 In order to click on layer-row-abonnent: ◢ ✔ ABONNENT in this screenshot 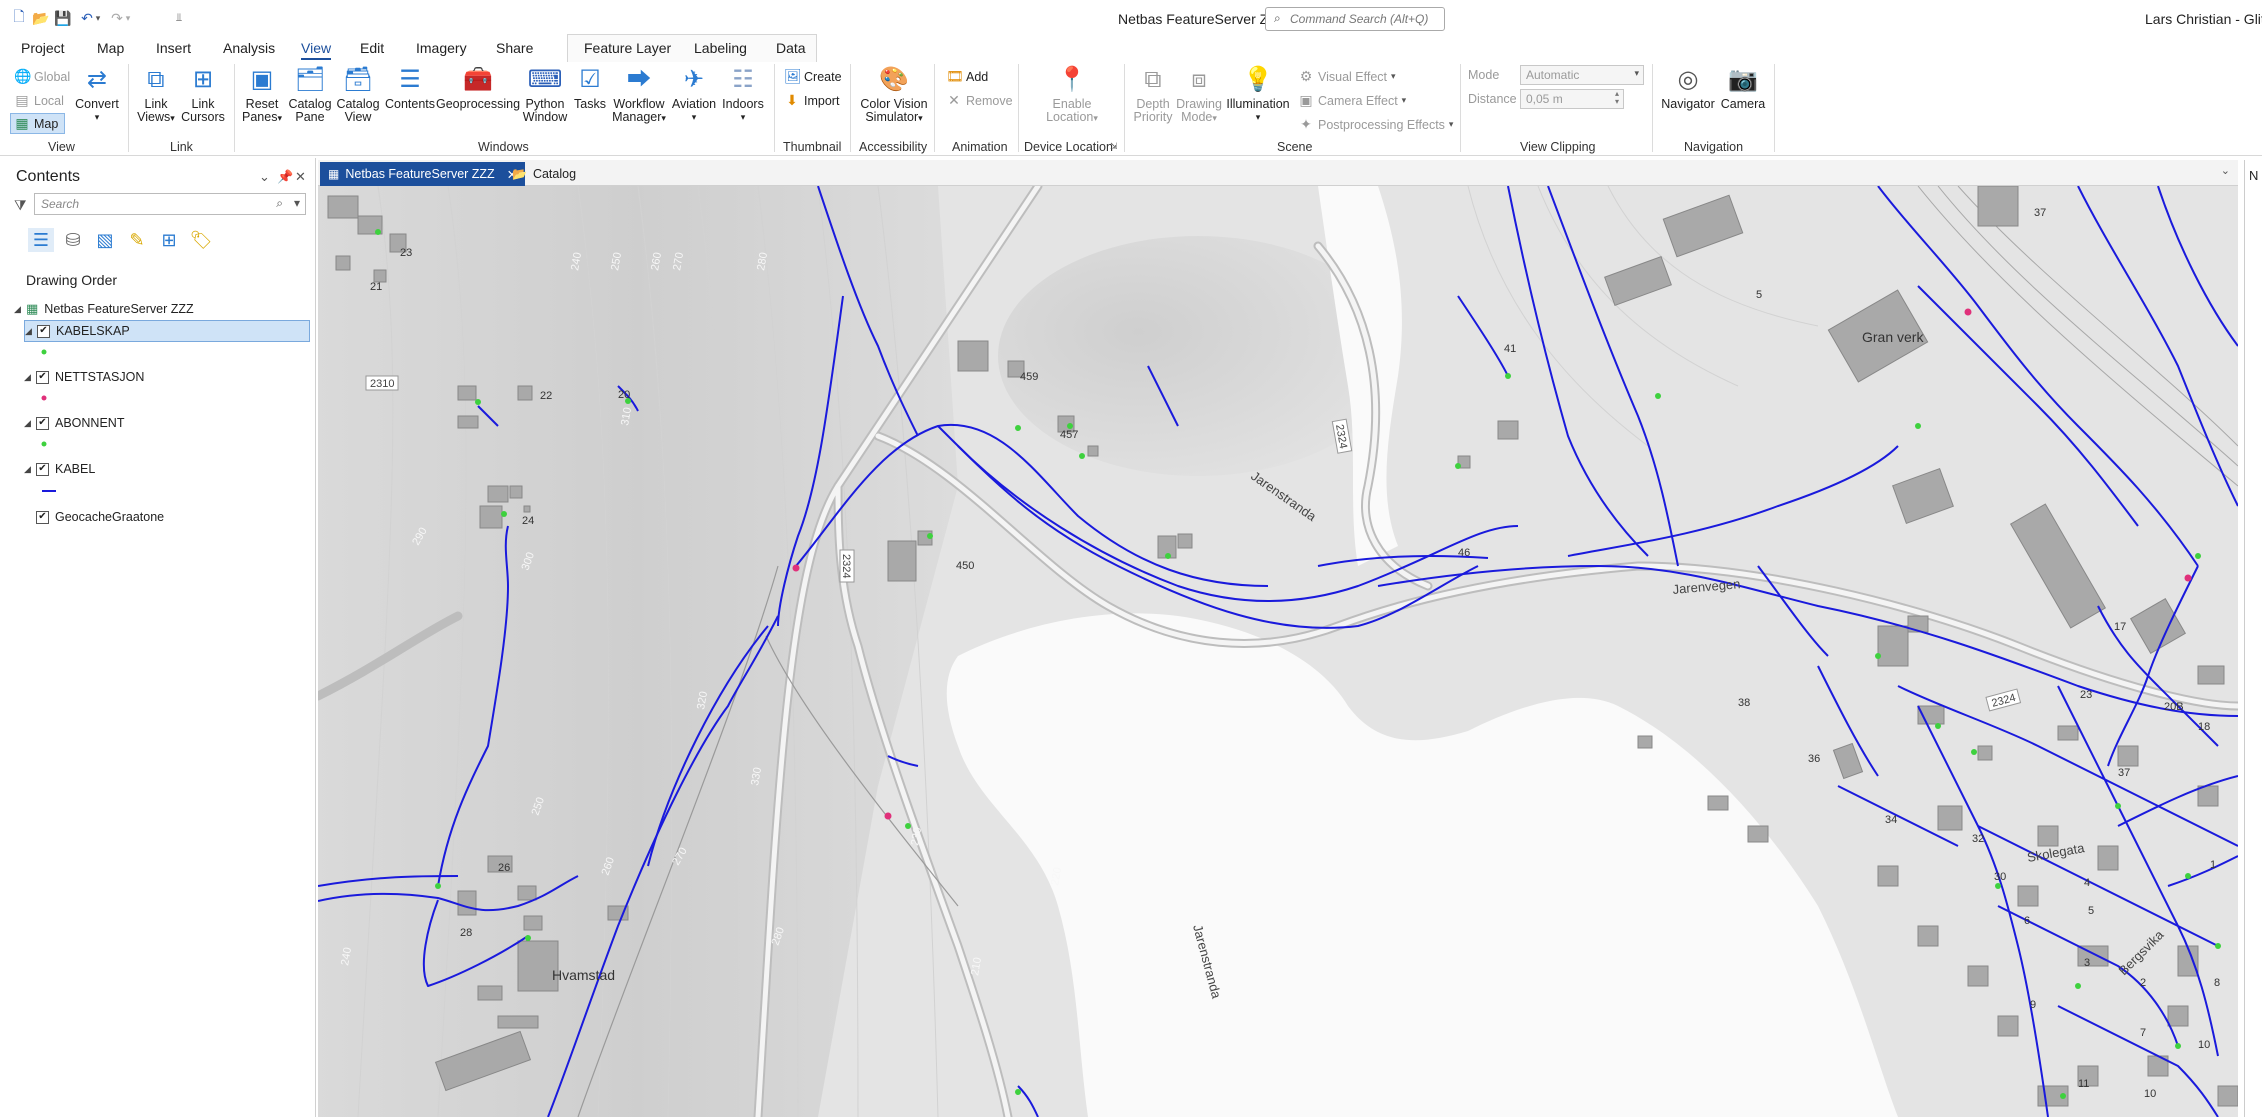, I will do `click(74, 423)`.